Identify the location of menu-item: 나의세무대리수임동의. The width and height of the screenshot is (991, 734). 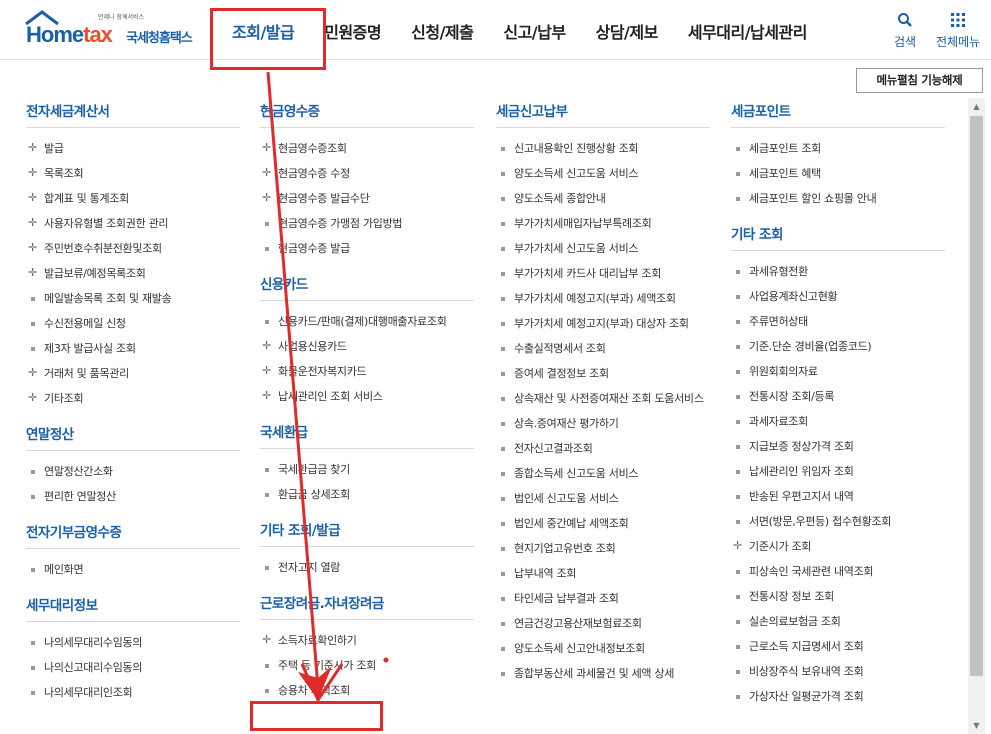
(133, 642).